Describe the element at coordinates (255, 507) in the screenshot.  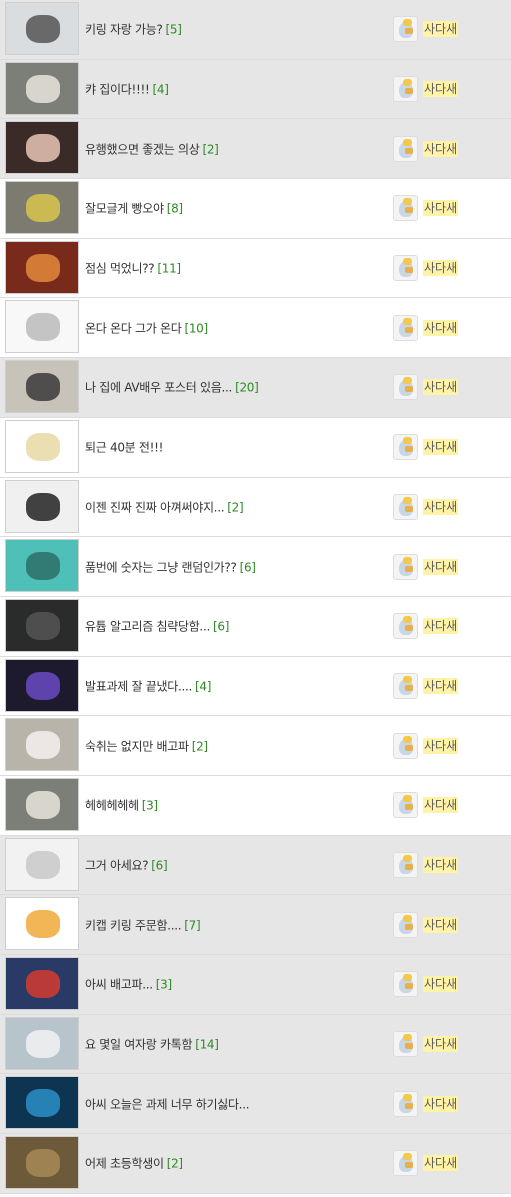
I see `list-item: 이젠 진짜 진짜 아껴써야지... [2] 사다새` at that location.